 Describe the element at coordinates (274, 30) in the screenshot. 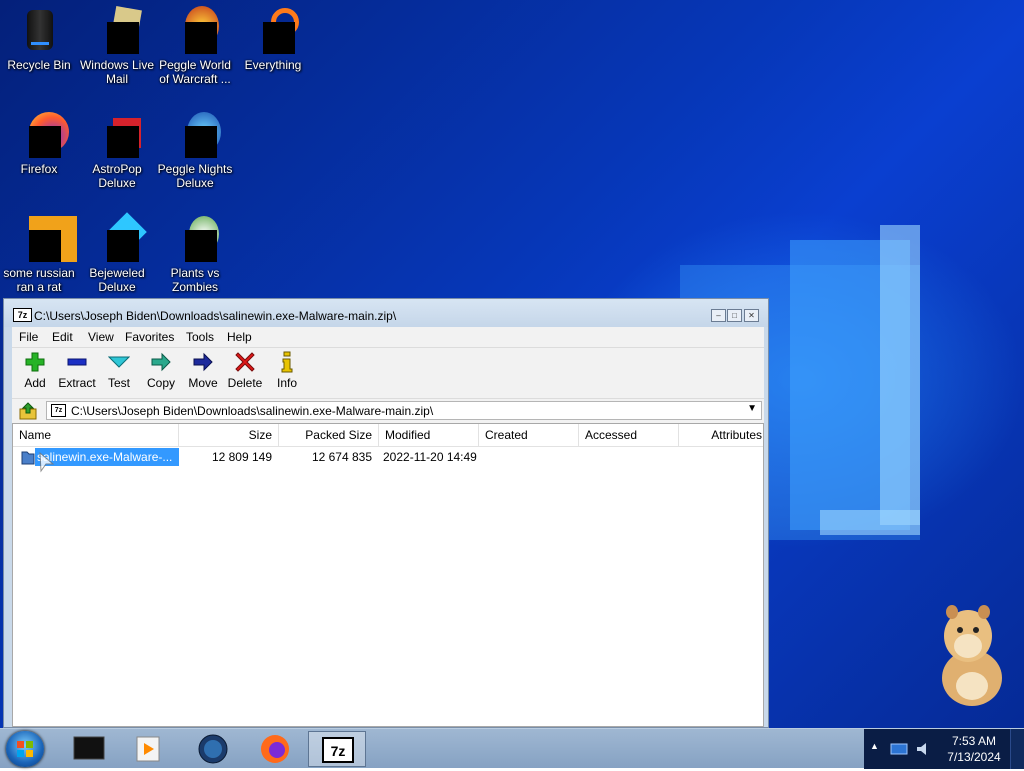

I see `everything-search-icon` at that location.